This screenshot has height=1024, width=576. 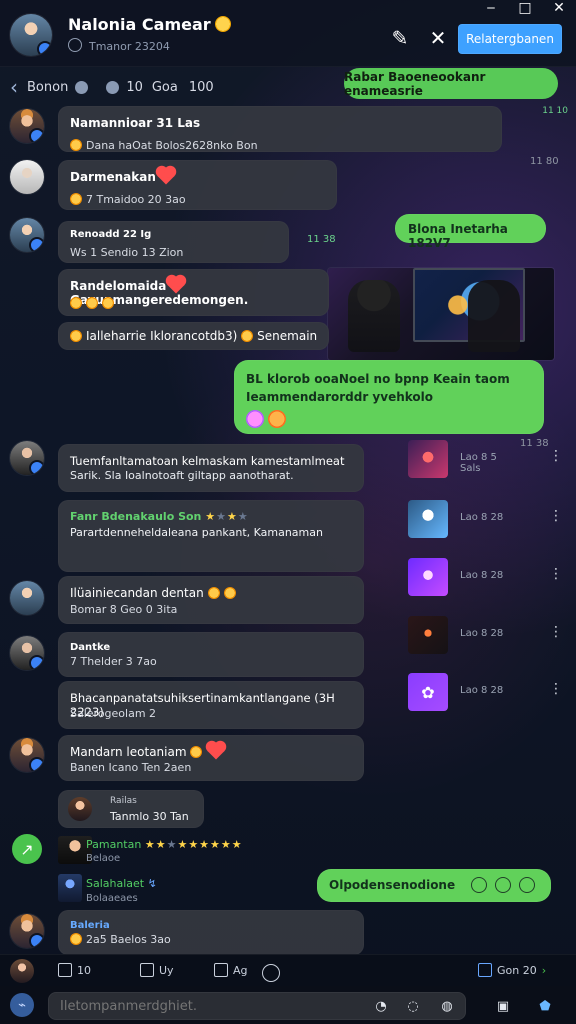 What do you see at coordinates (14, 87) in the screenshot?
I see `back-chevron-icon: ‹` at bounding box center [14, 87].